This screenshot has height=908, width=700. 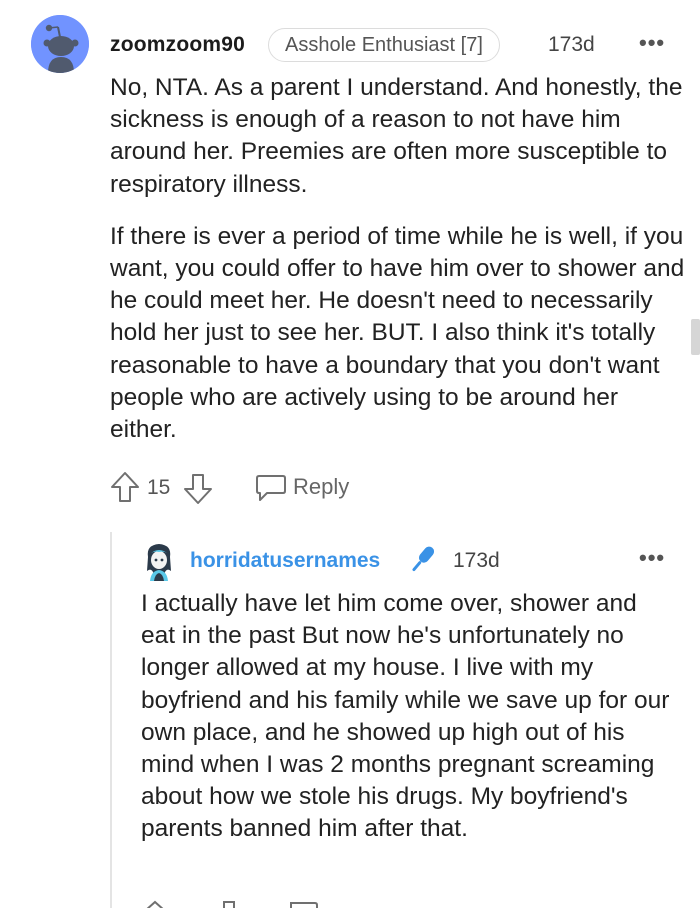 What do you see at coordinates (111, 720) in the screenshot?
I see `thread-line` at bounding box center [111, 720].